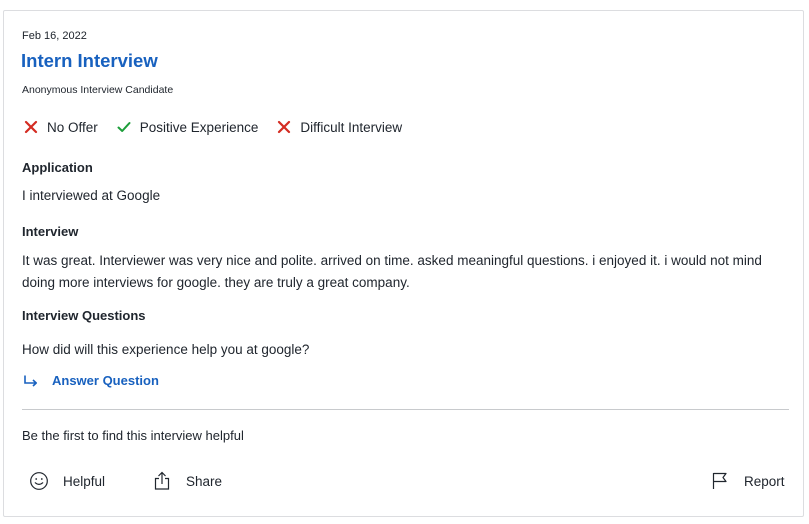 The height and width of the screenshot is (524, 809). I want to click on helpful-button: Helpful, so click(67, 481).